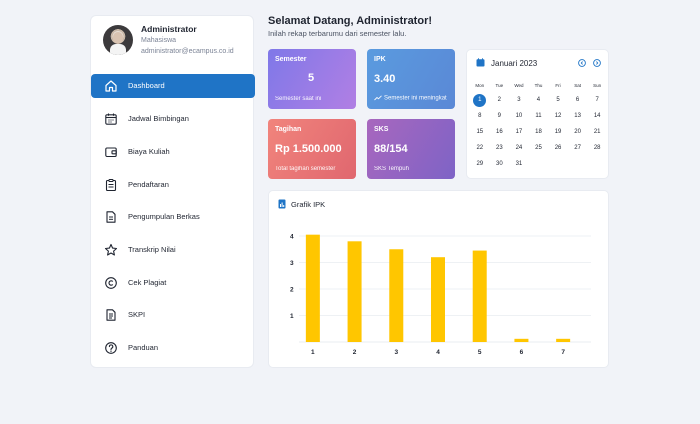 The height and width of the screenshot is (424, 700). Describe the element at coordinates (597, 116) in the screenshot. I see `calendar-day: 14` at that location.